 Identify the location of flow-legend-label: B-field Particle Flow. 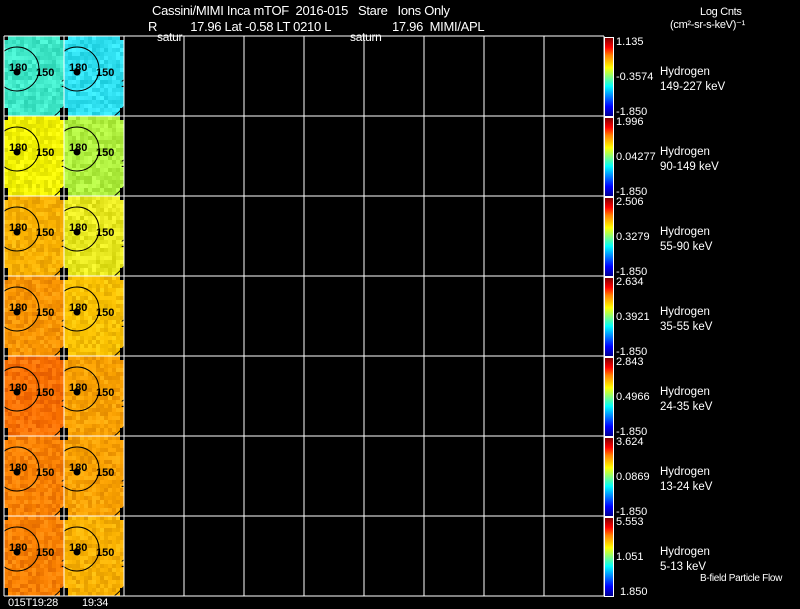
(741, 578).